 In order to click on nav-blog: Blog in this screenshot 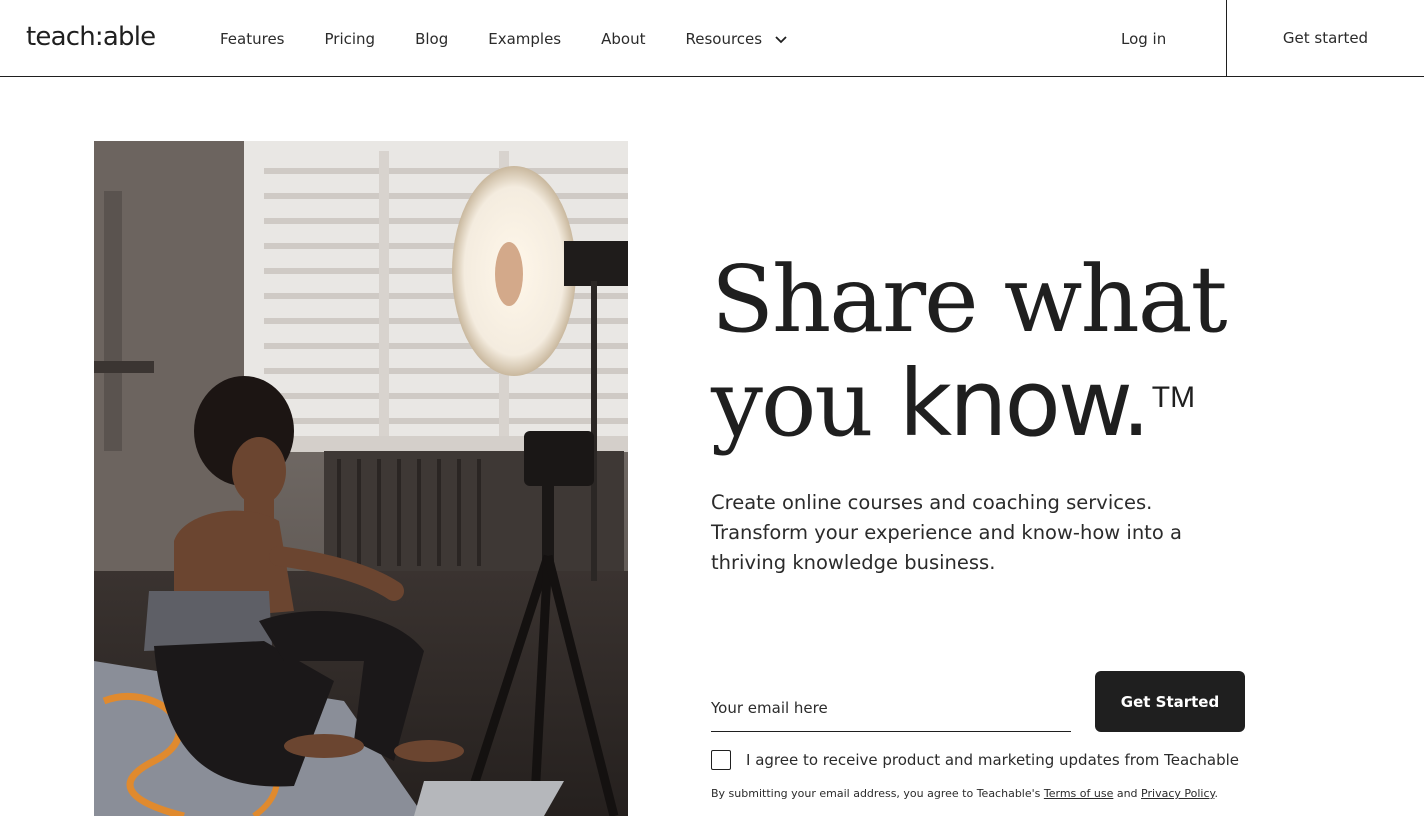, I will do `click(431, 39)`.